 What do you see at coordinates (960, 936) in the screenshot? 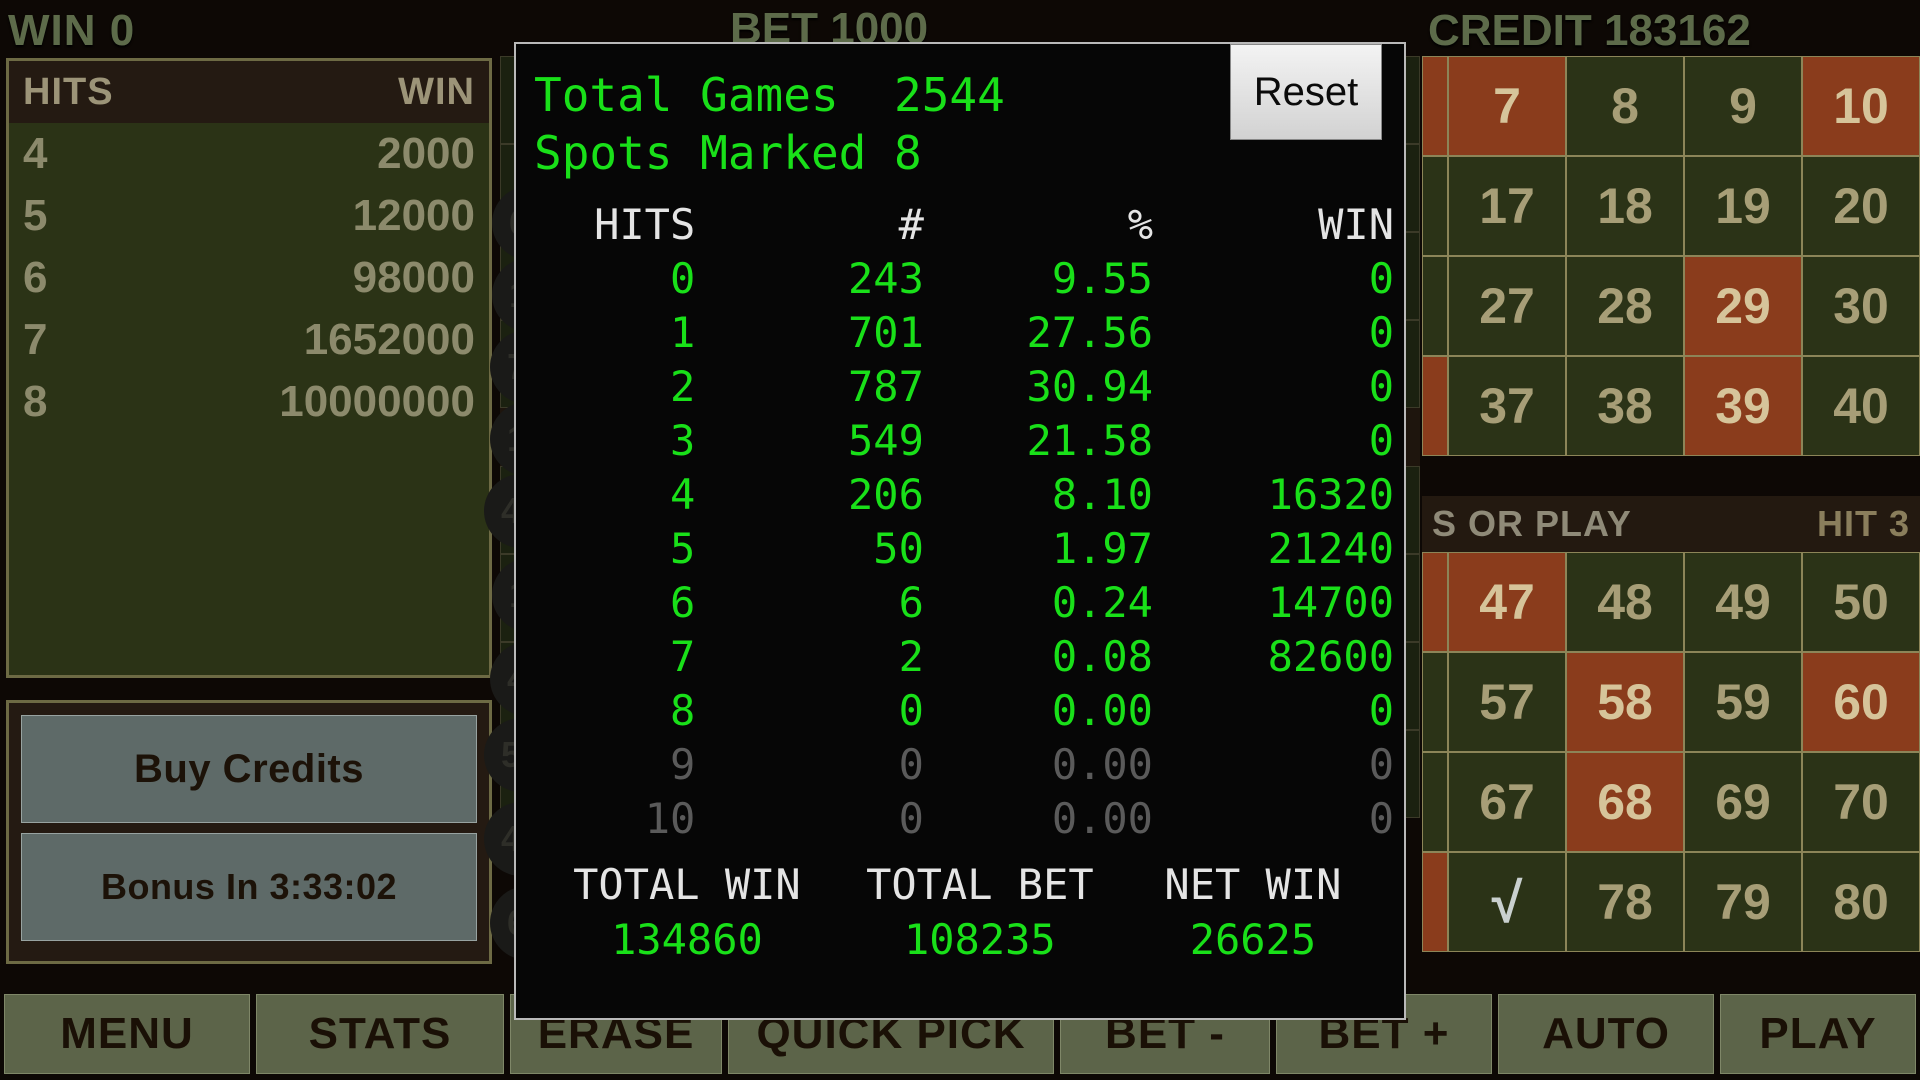
I see `totals-values-row: 134860 108235 26625` at bounding box center [960, 936].